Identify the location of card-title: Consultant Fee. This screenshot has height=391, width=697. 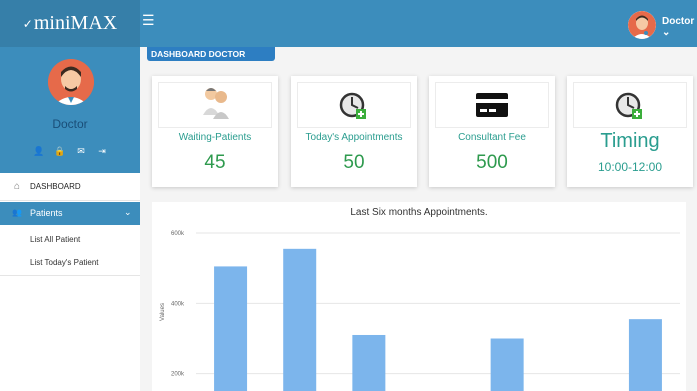
(492, 137).